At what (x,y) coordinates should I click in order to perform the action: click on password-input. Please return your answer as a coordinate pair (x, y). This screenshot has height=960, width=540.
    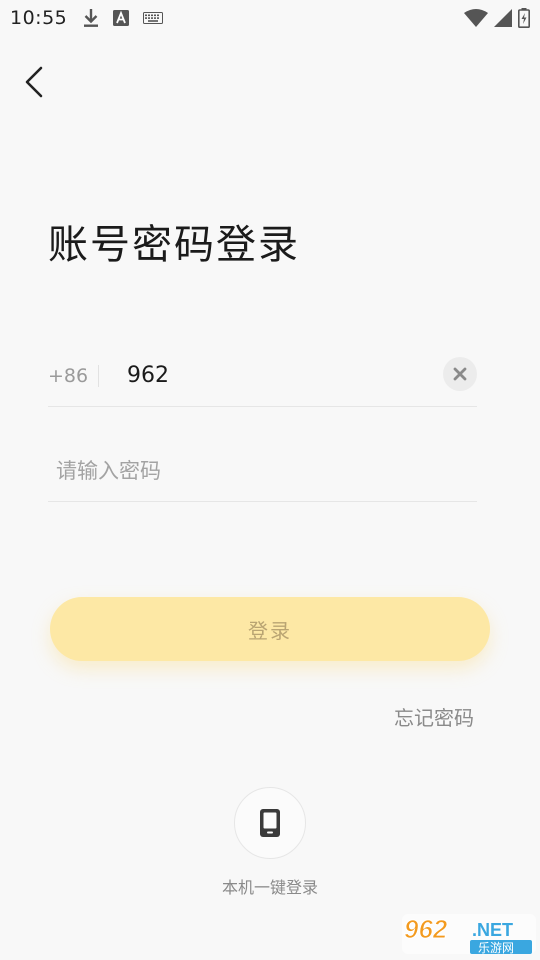
    Looking at the image, I should click on (262, 470).